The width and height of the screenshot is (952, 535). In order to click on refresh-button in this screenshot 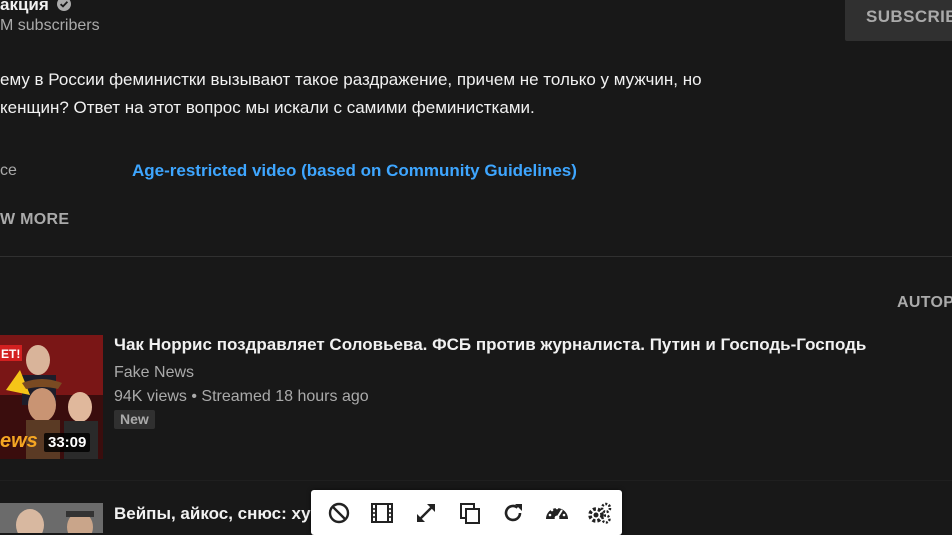, I will do `click(513, 513)`.